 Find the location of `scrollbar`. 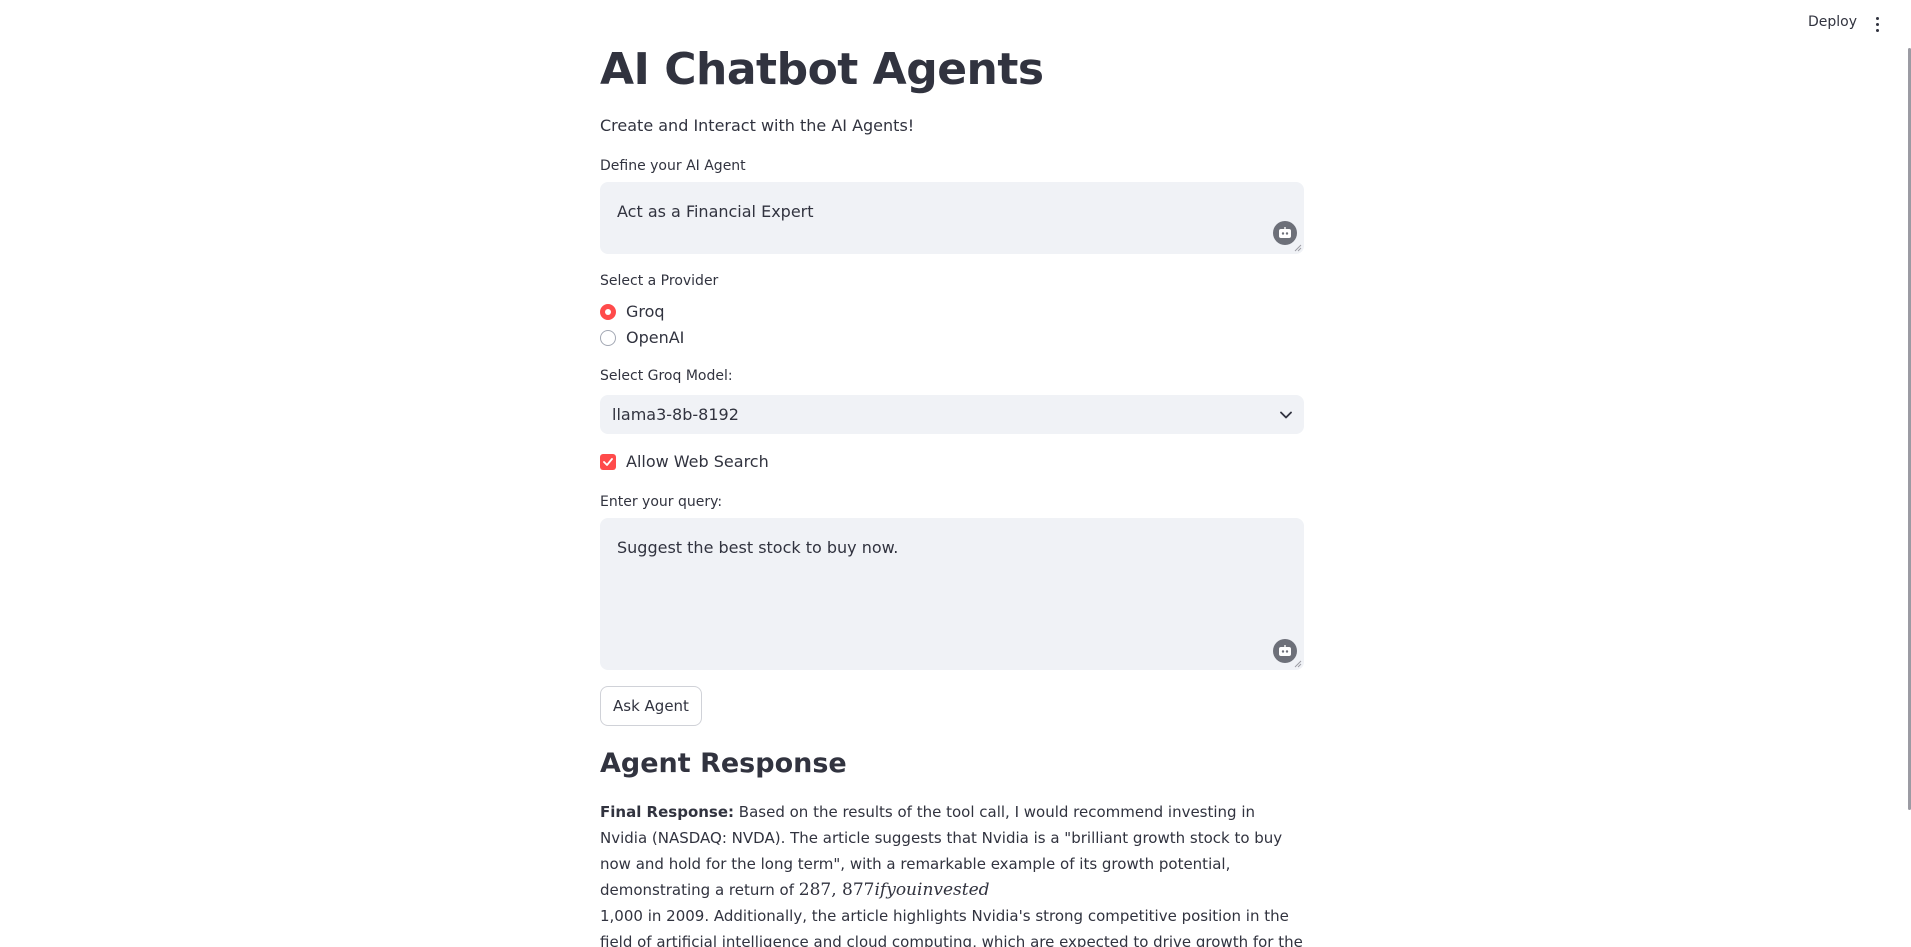

scrollbar is located at coordinates (1907, 473).